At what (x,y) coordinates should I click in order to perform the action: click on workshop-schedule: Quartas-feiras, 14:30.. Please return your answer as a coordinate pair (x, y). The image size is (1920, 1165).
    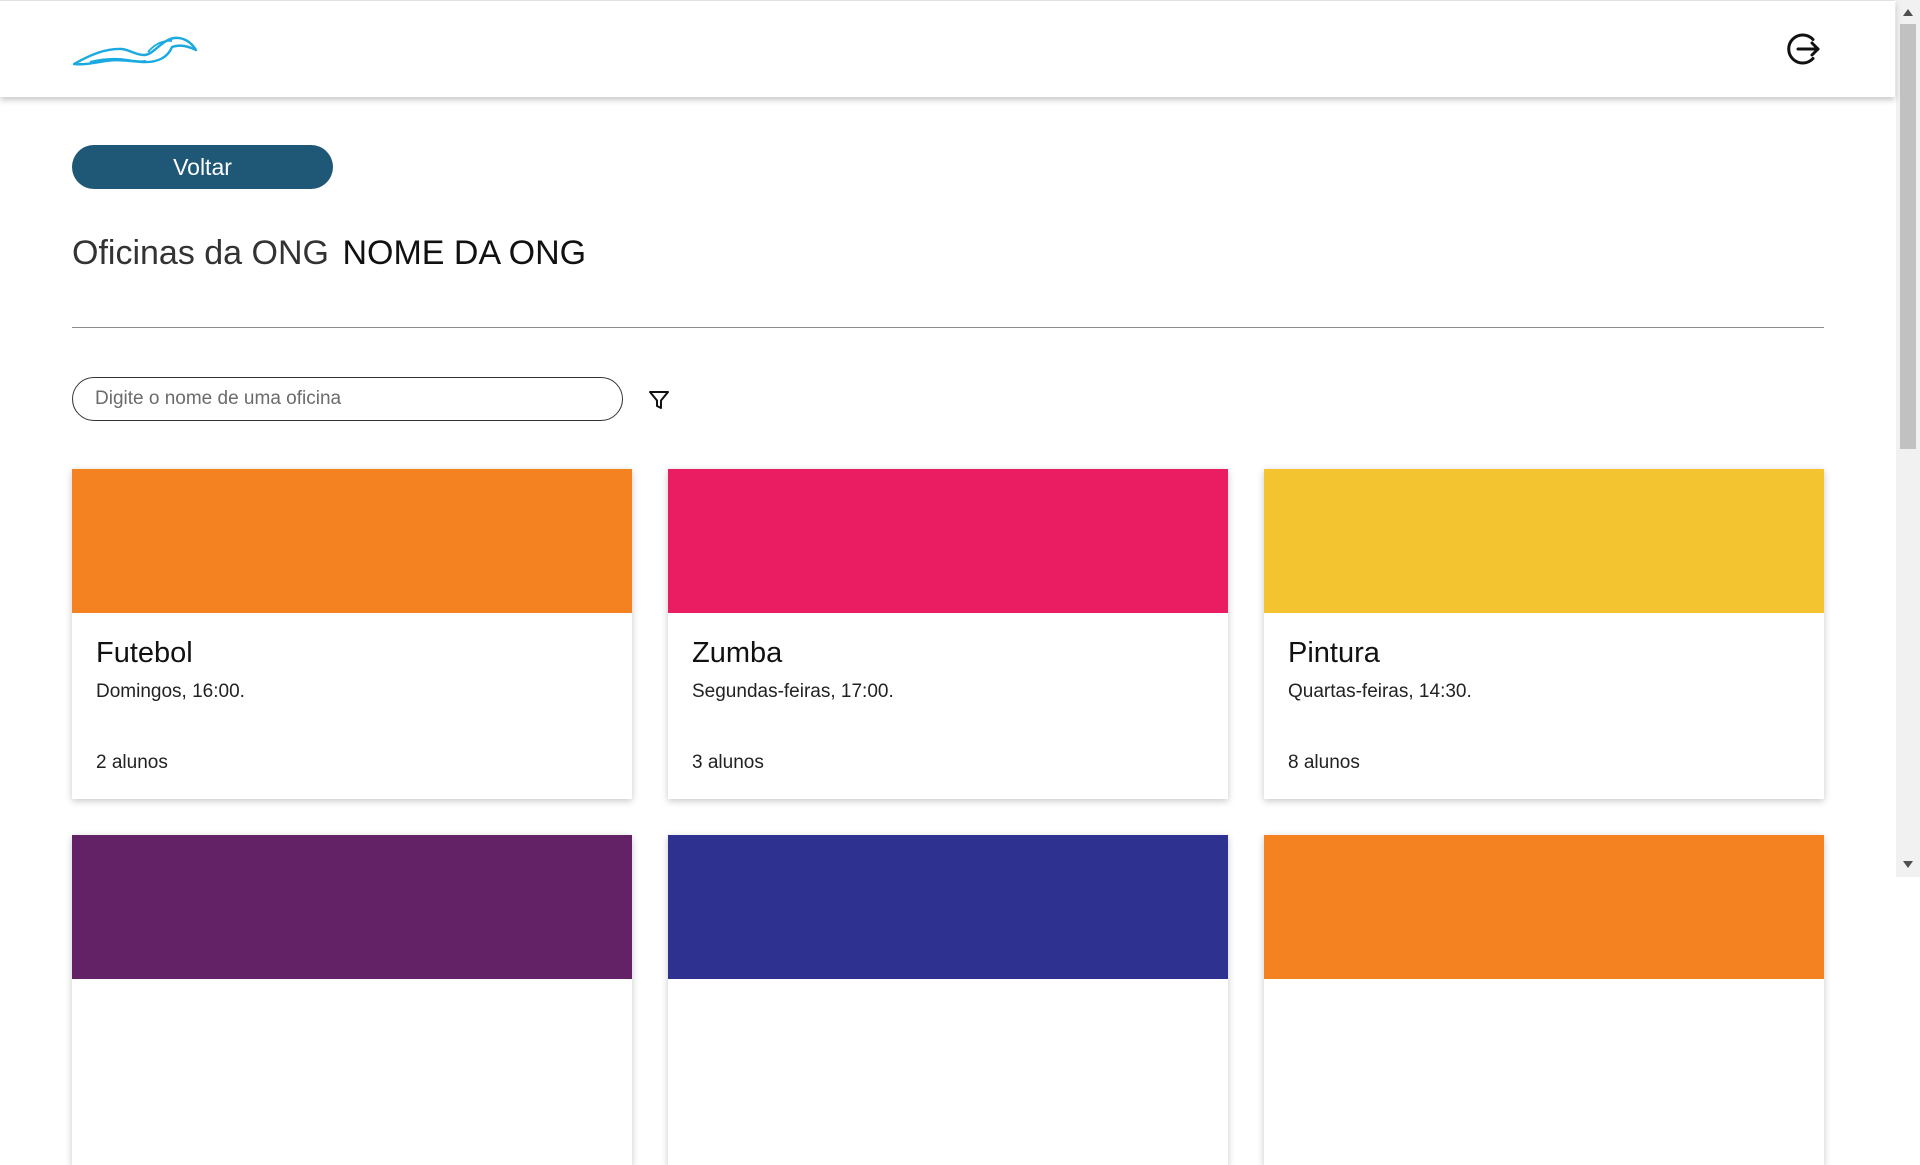
    Looking at the image, I should click on (1380, 691).